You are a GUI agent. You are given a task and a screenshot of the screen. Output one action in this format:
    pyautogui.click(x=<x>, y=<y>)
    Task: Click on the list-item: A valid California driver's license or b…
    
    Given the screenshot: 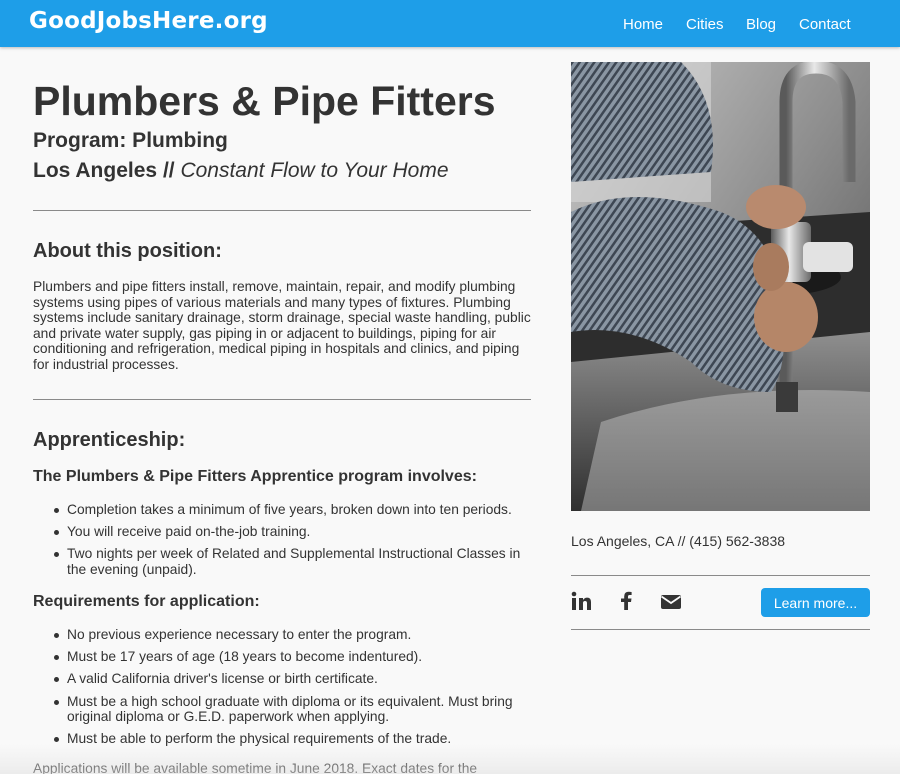 What is the action you would take?
    pyautogui.click(x=282, y=679)
    